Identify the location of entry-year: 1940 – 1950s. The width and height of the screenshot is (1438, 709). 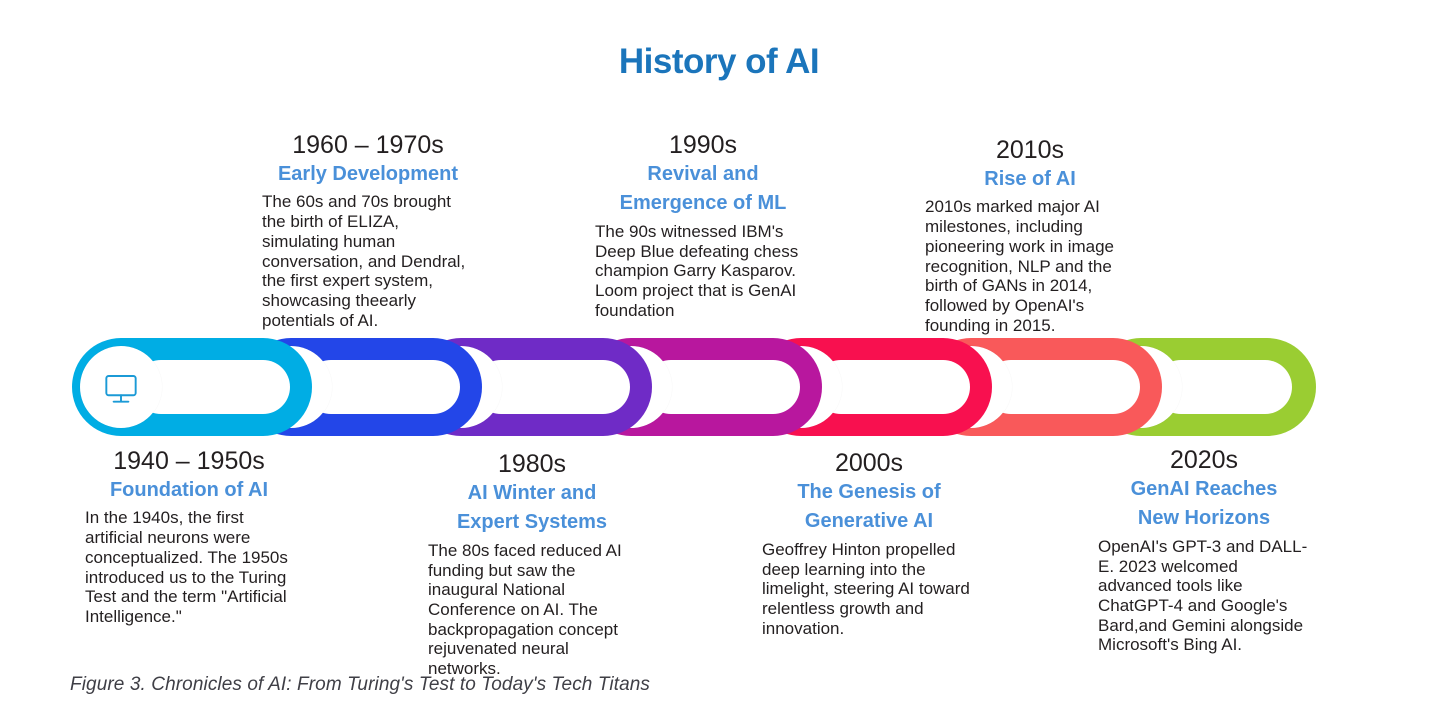
(189, 461).